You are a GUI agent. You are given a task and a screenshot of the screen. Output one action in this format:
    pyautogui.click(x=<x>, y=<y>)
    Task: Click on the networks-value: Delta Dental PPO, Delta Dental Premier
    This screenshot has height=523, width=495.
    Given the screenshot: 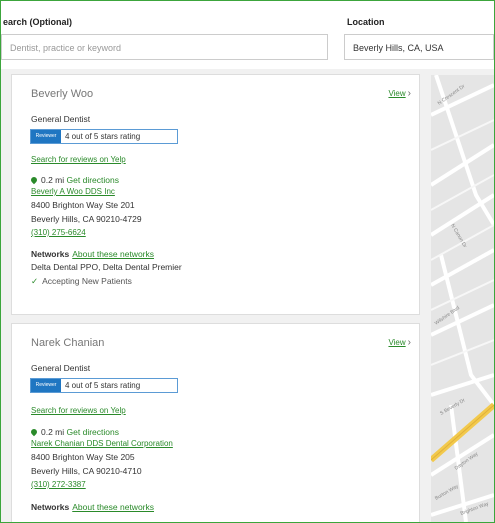 What is the action you would take?
    pyautogui.click(x=106, y=267)
    